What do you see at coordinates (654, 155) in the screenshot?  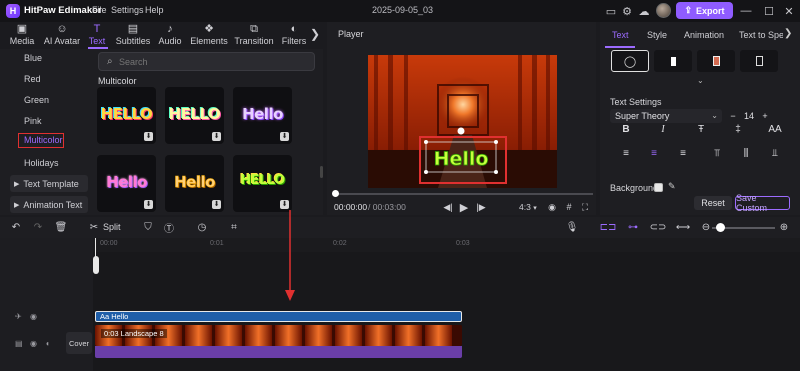 I see `align-center-icon: ≡` at bounding box center [654, 155].